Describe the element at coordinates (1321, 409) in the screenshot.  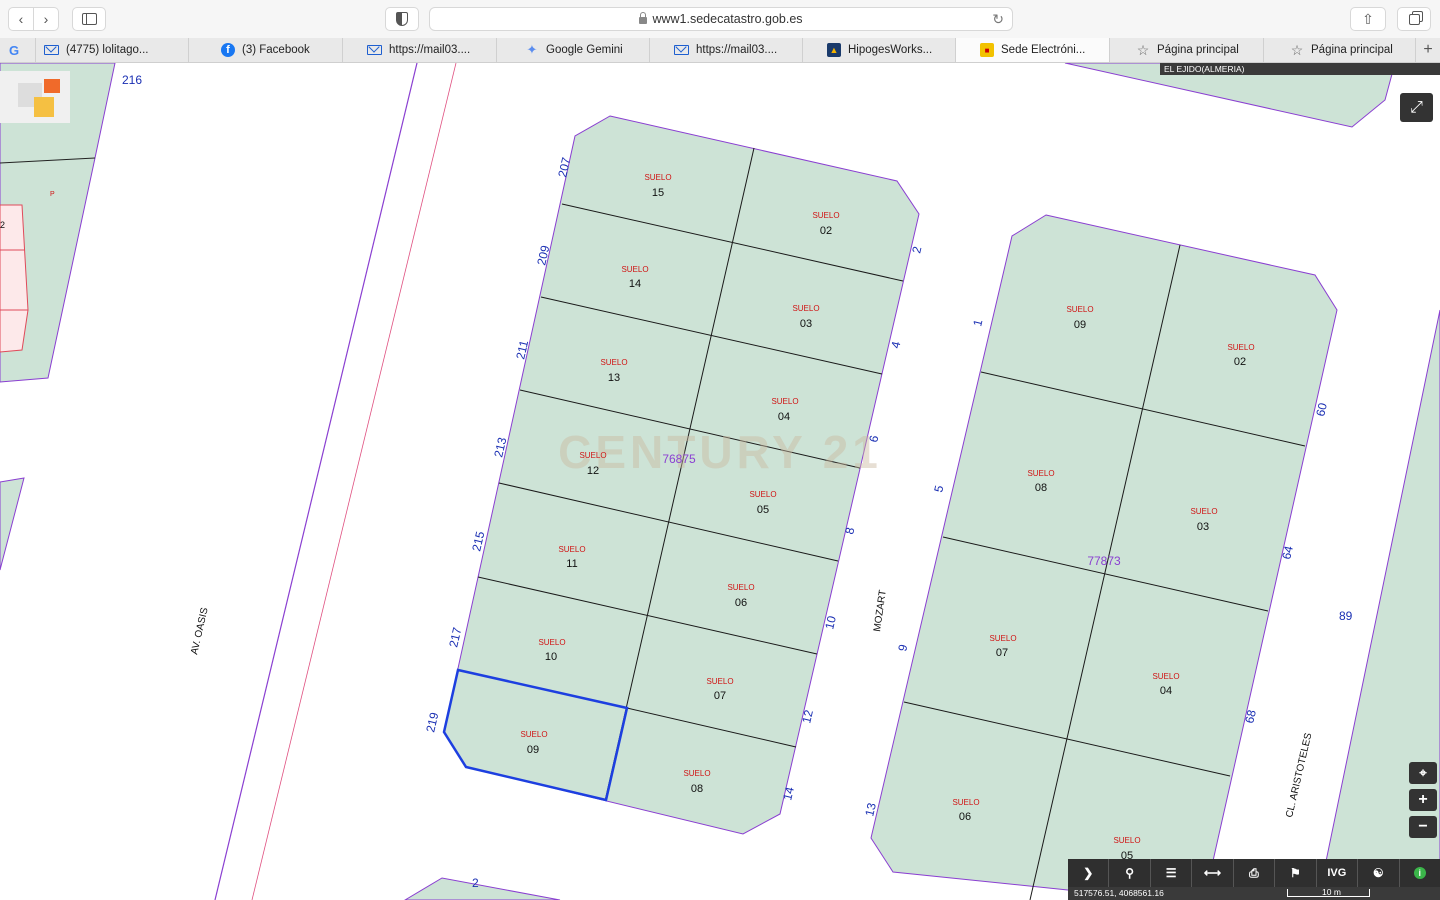
I see `svg-text: 60` at that location.